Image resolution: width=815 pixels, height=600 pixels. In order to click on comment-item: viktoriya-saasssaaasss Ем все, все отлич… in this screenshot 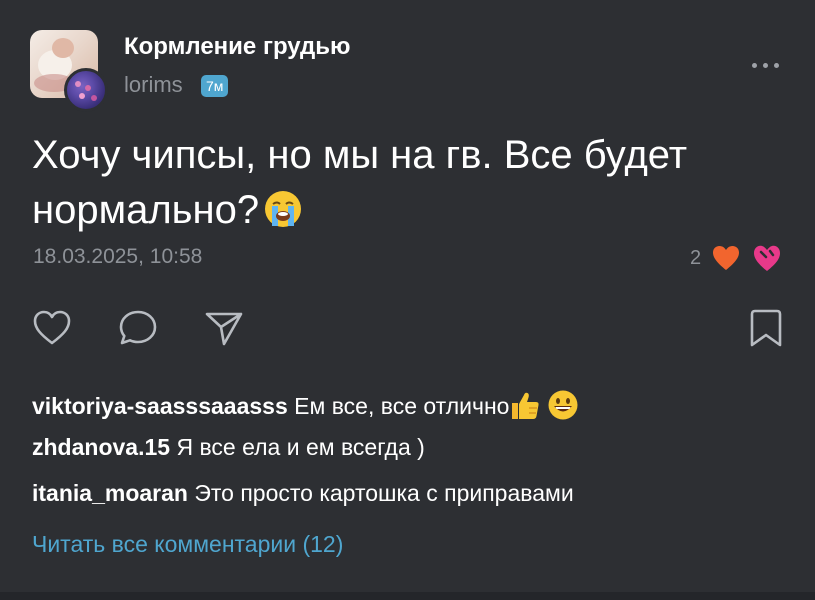, I will do `click(305, 405)`.